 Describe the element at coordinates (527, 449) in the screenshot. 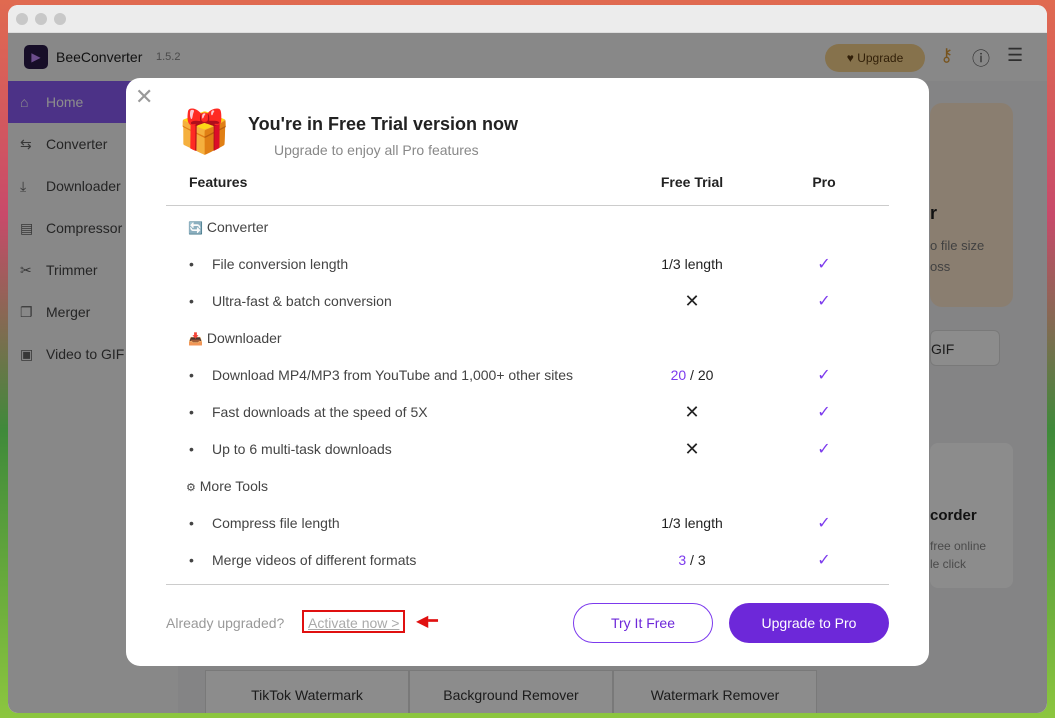

I see `table-row: • Up to 6 multi-task downloads ✕ ✓` at that location.